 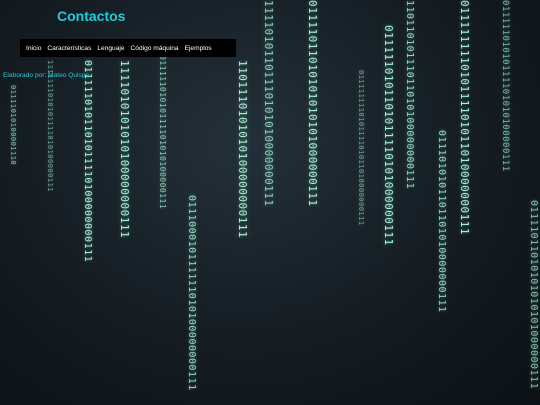 I want to click on binary-stream: 11110101101110101010000000111, so click(x=268, y=103).